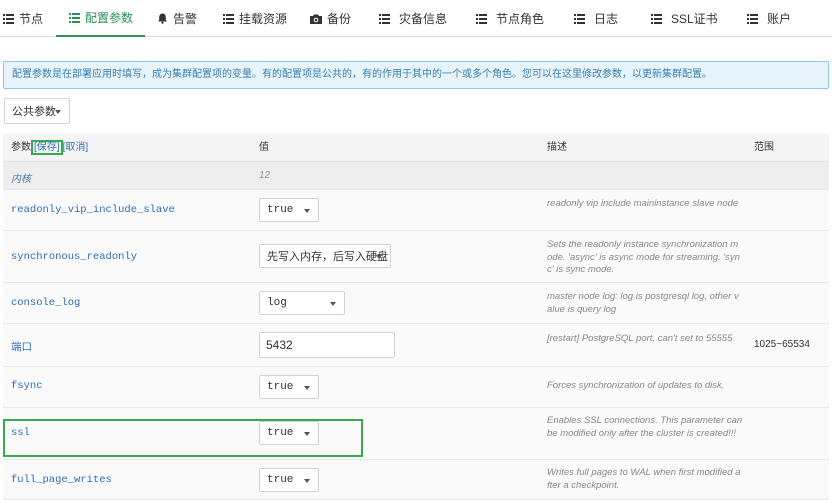 Image resolution: width=832 pixels, height=500 pixels. Describe the element at coordinates (109, 18) in the screenshot. I see `tab-label: 配置参数` at that location.